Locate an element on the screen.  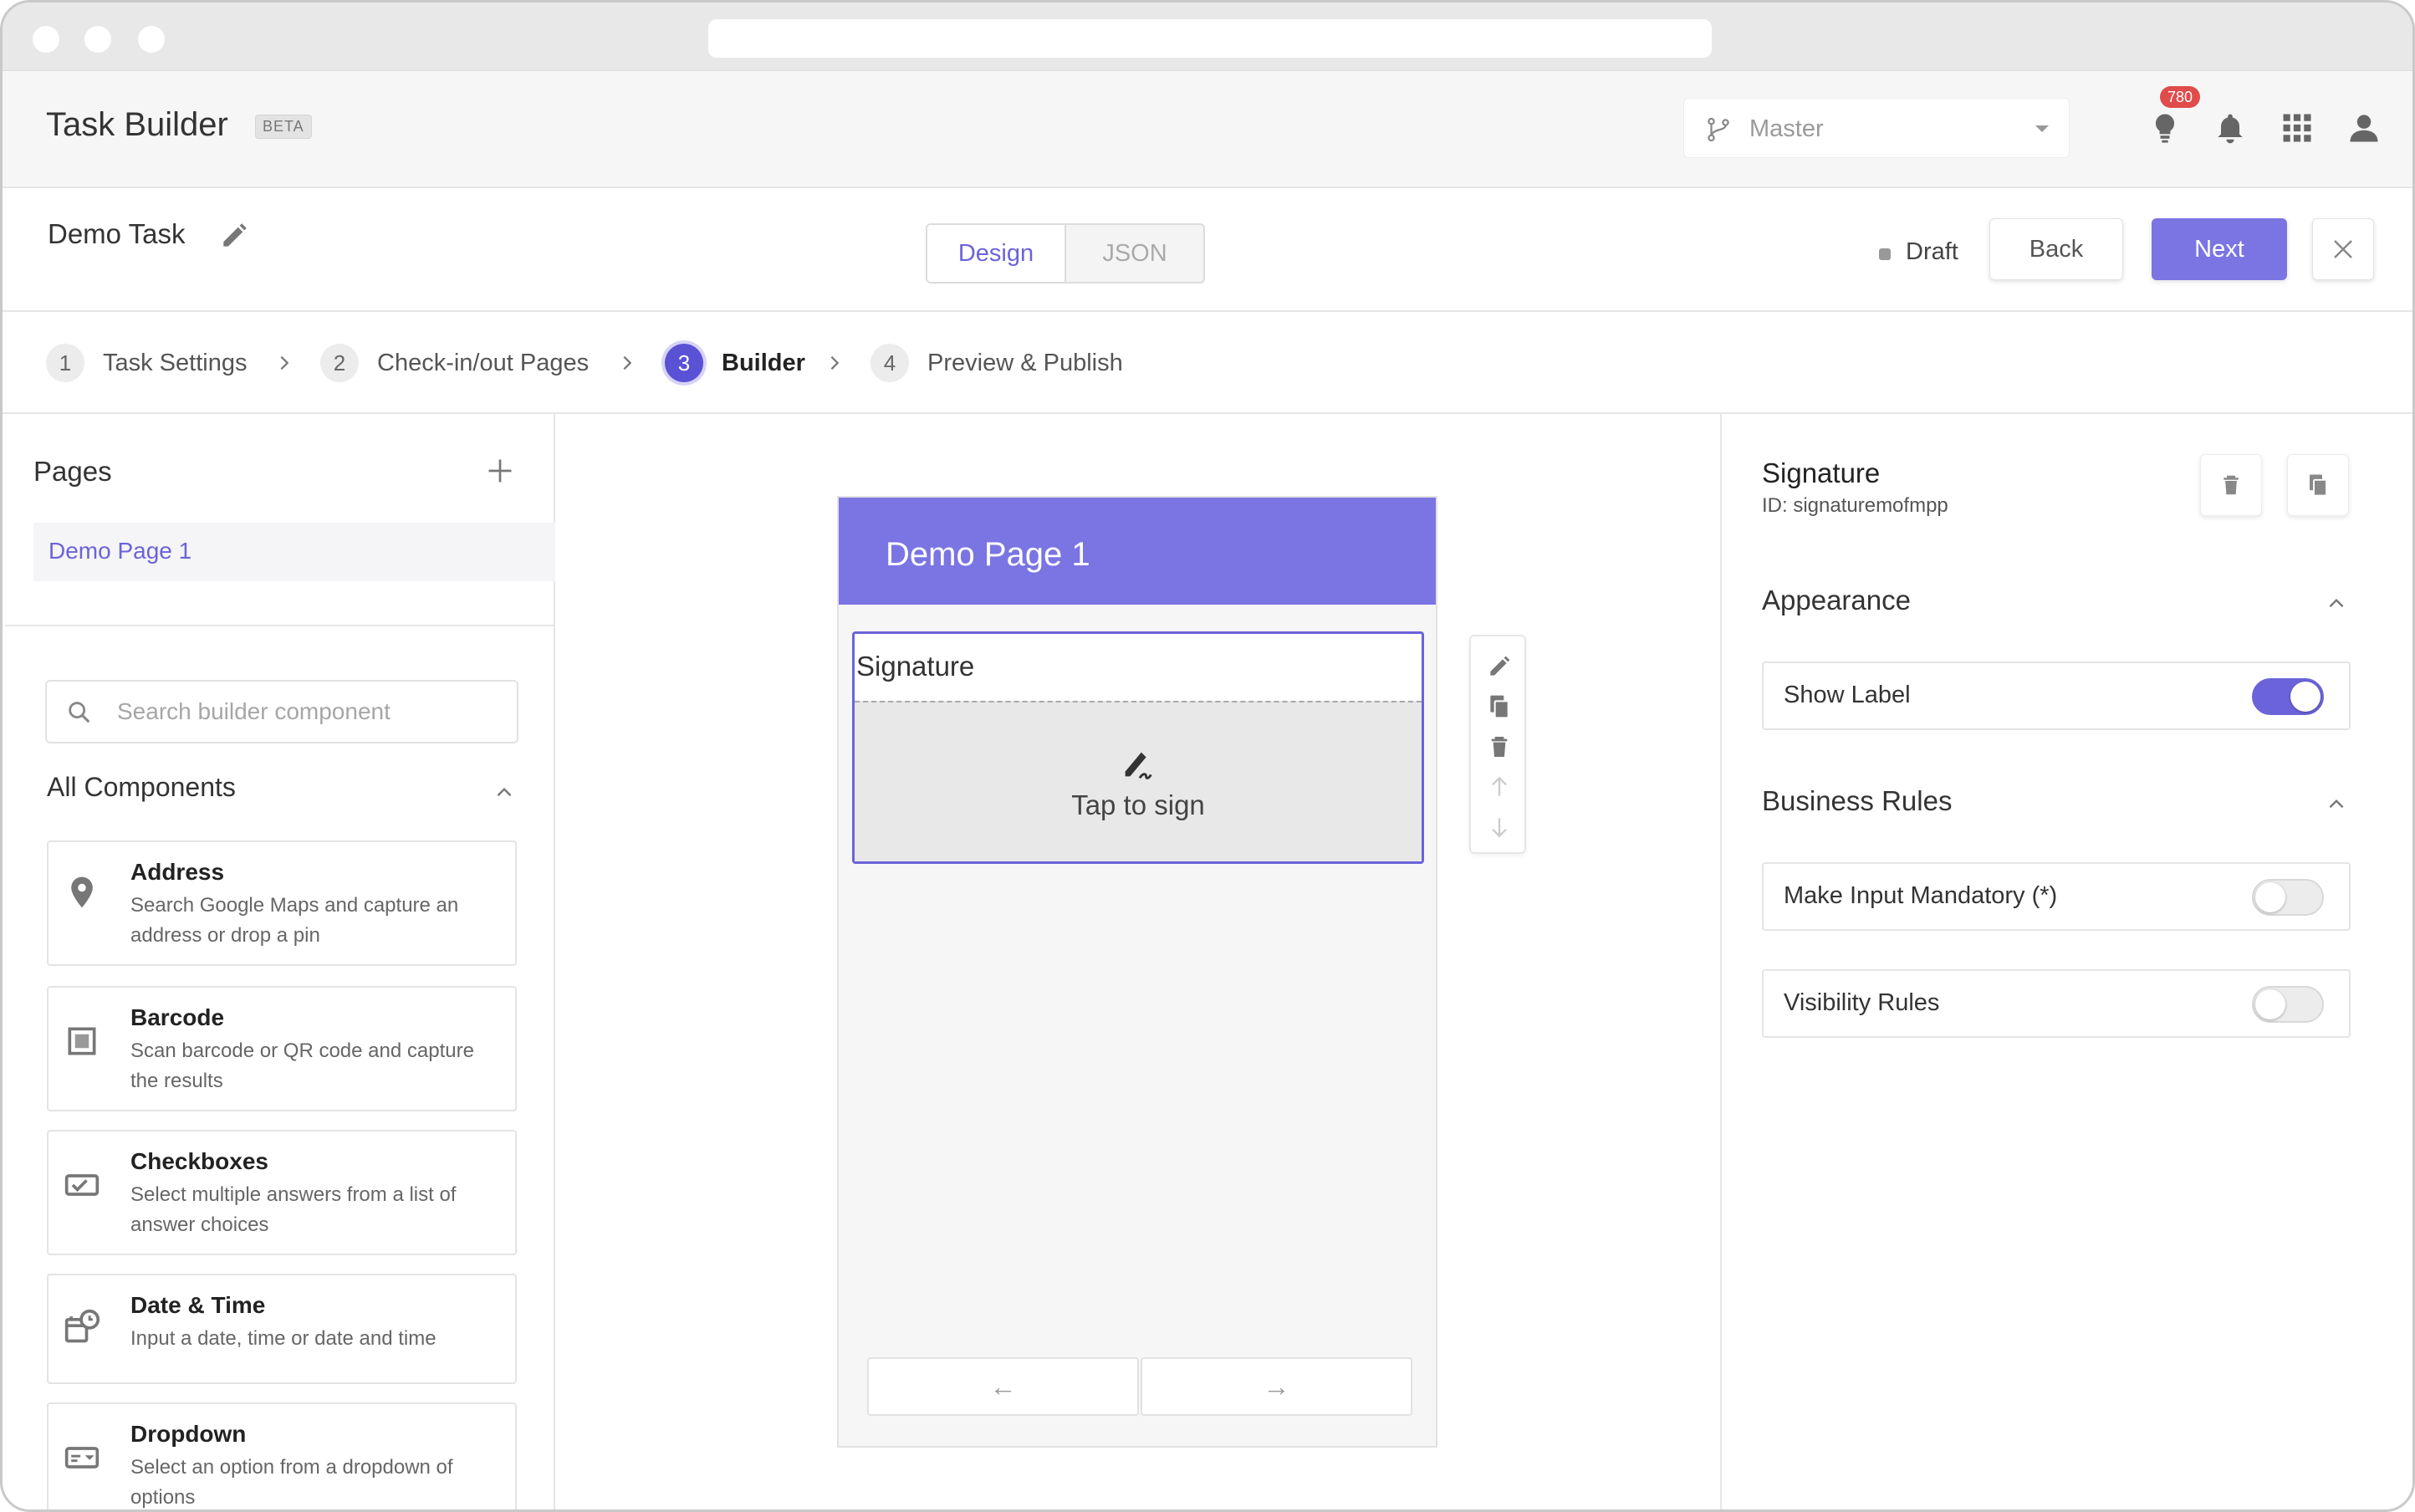
duplicate-component-button is located at coordinates (2318, 485).